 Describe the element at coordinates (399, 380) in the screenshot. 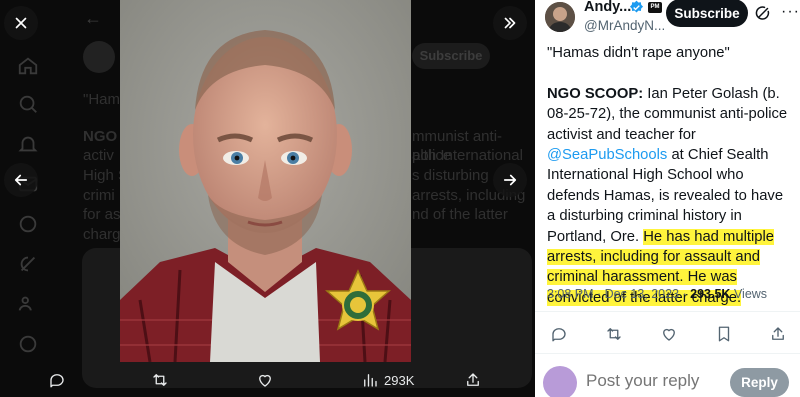

I see `views-count: 293K` at that location.